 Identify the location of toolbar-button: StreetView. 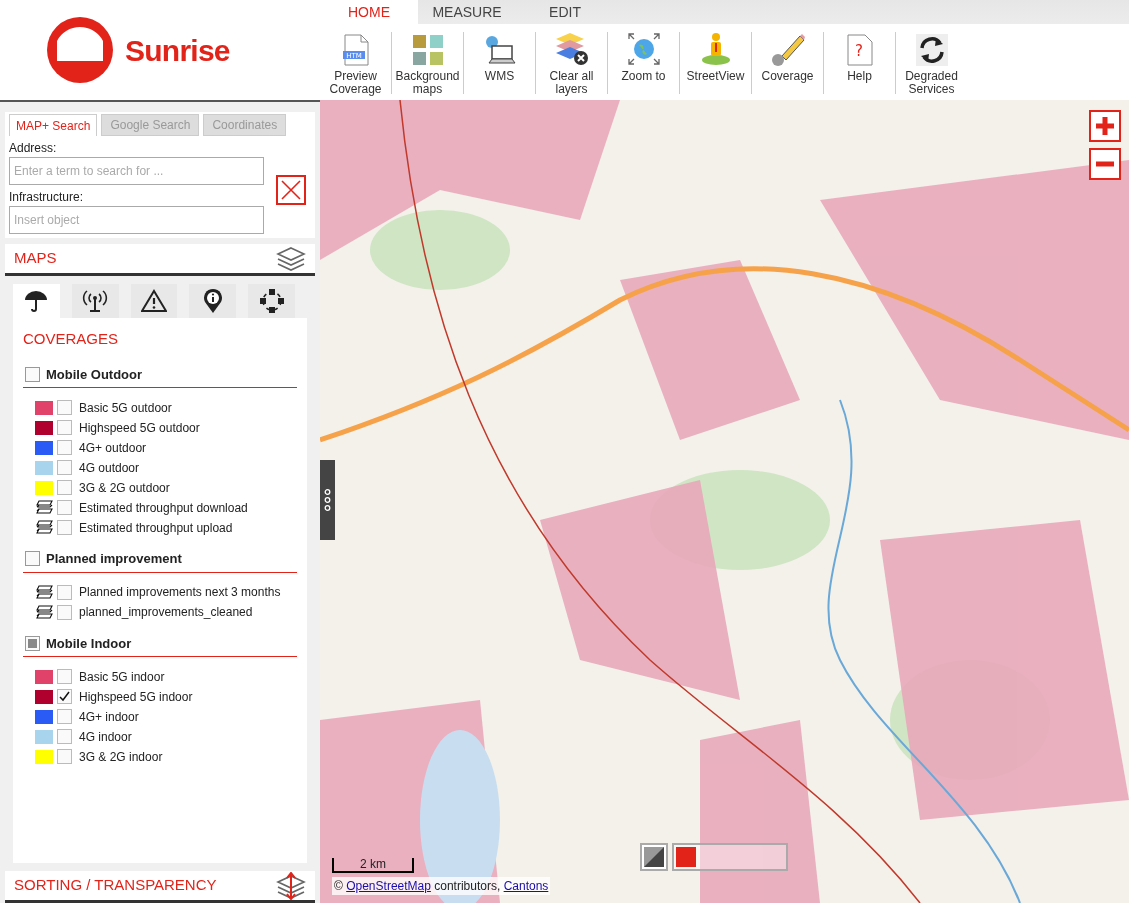
(715, 56).